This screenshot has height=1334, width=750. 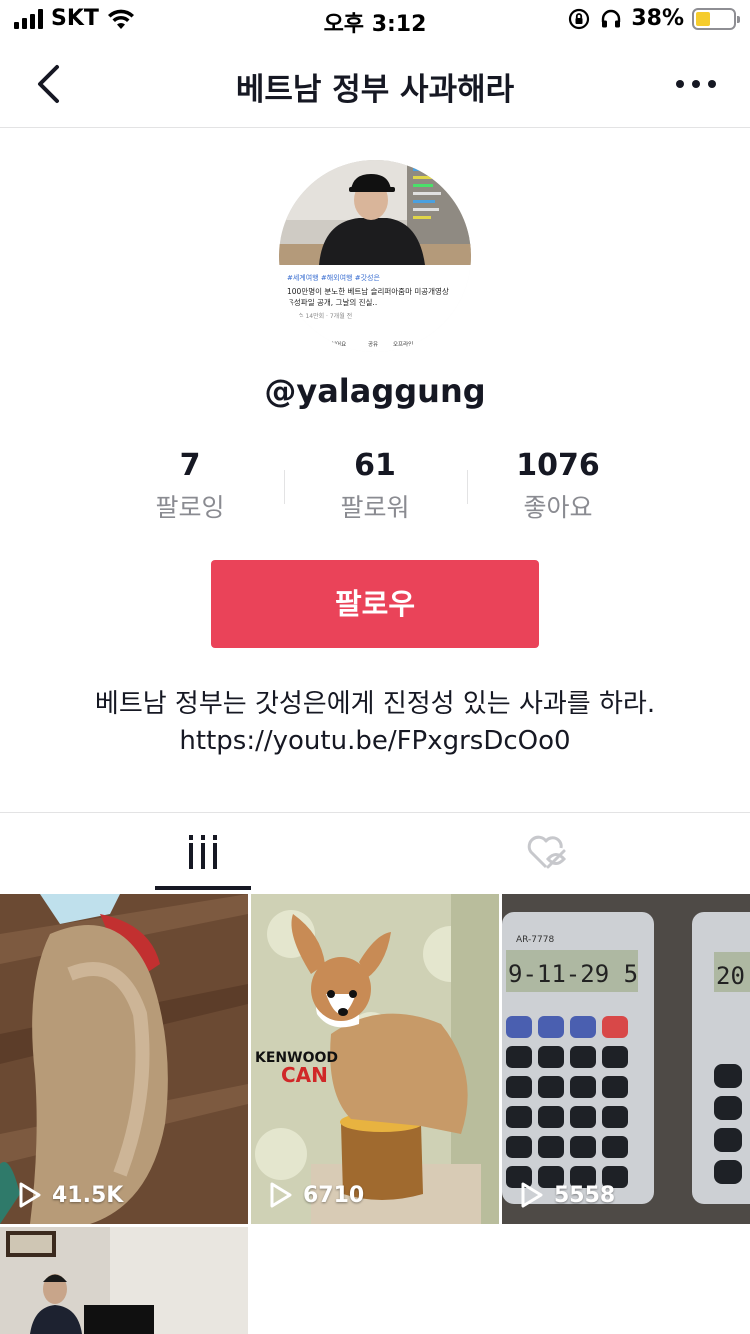 I want to click on thumbnail-overlay-text: 20, so click(x=730, y=976).